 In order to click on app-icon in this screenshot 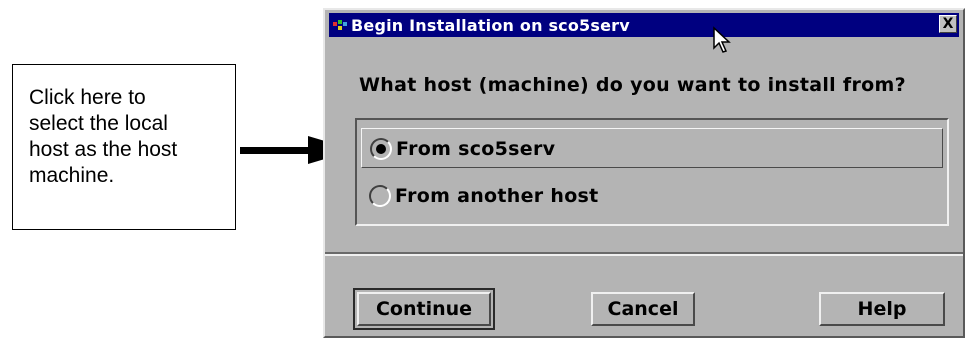, I will do `click(340, 25)`.